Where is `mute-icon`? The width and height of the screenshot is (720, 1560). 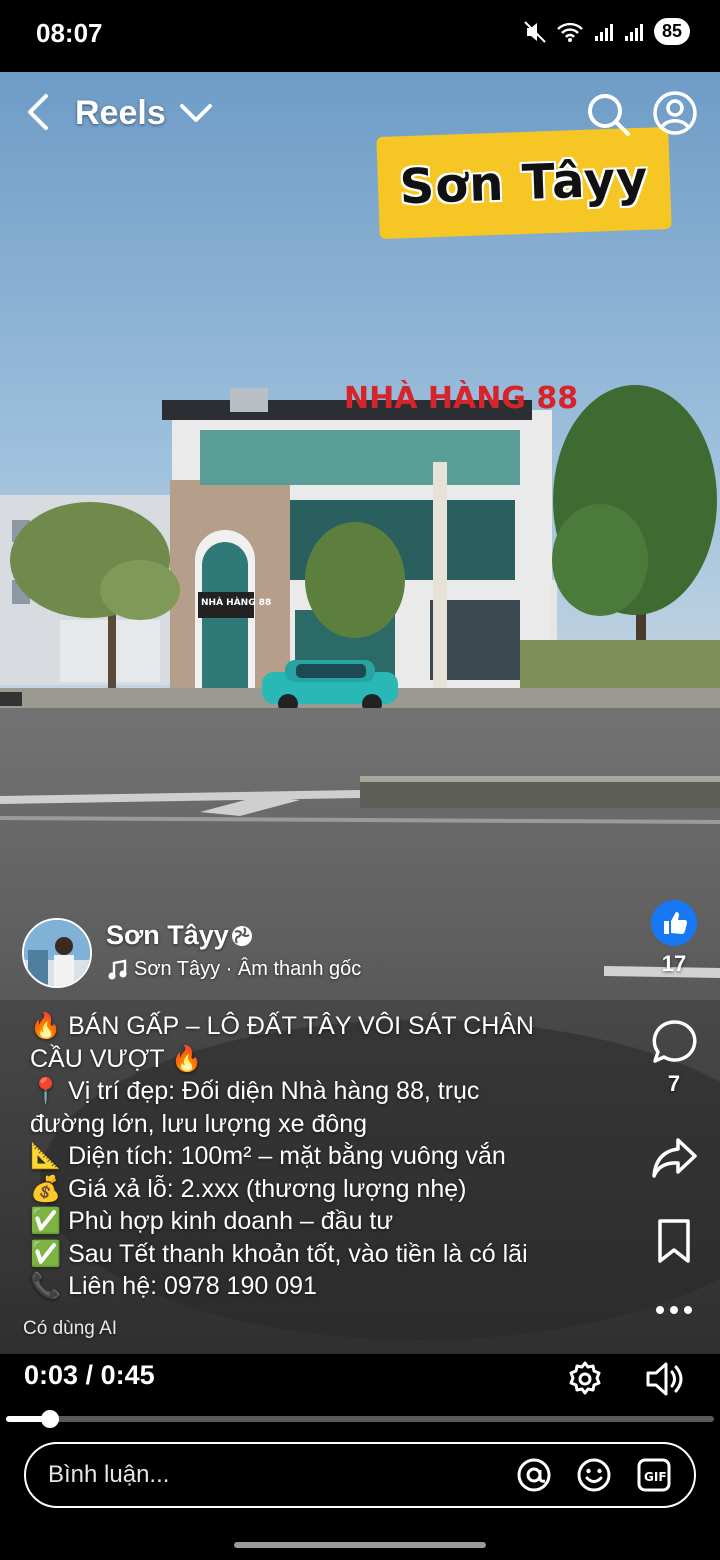
mute-icon is located at coordinates (535, 31).